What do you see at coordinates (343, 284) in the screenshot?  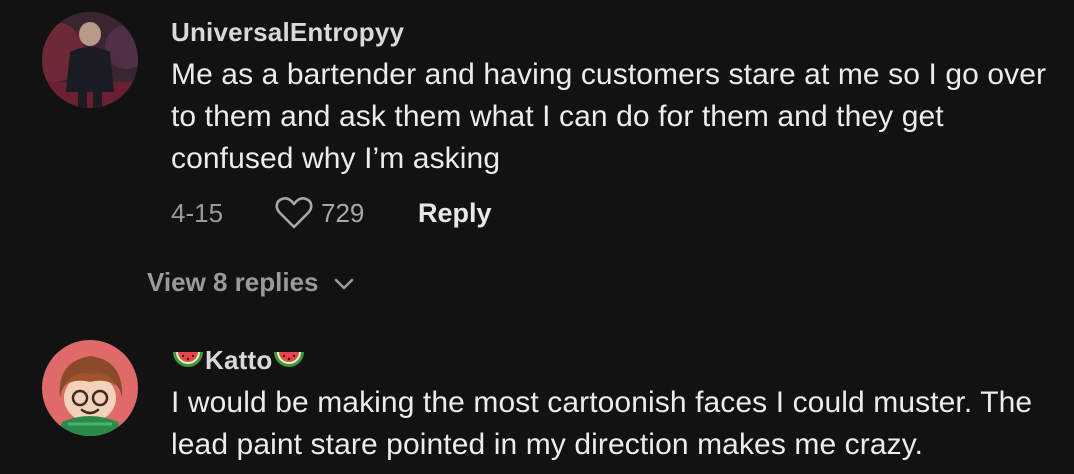 I see `chevron-down-icon` at bounding box center [343, 284].